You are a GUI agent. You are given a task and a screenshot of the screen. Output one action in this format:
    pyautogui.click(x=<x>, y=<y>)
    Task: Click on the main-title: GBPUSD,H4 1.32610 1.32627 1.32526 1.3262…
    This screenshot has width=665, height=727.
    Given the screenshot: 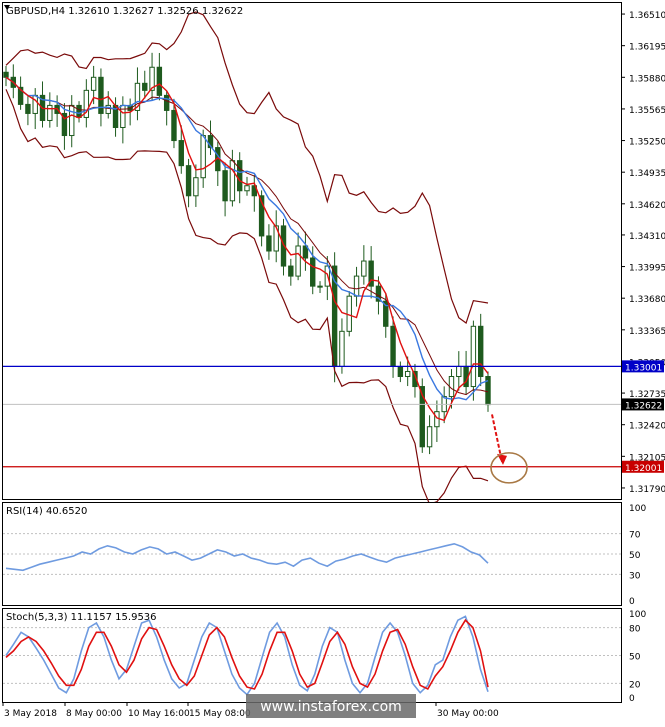 What is the action you would take?
    pyautogui.click(x=124, y=11)
    